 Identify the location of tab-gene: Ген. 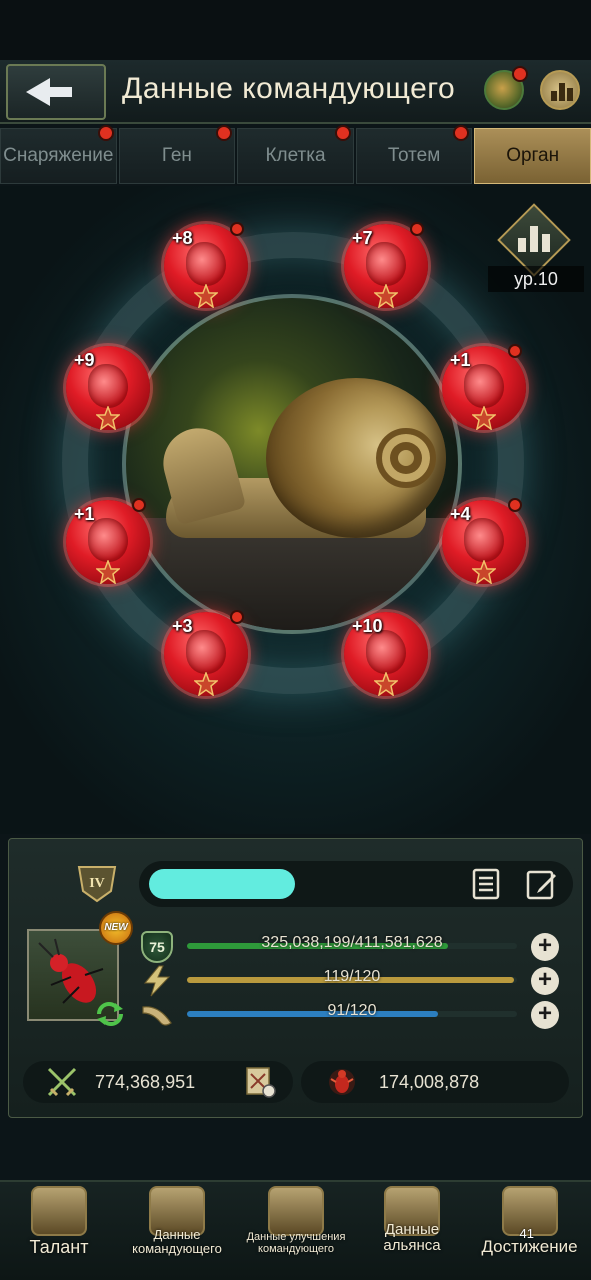
(177, 154).